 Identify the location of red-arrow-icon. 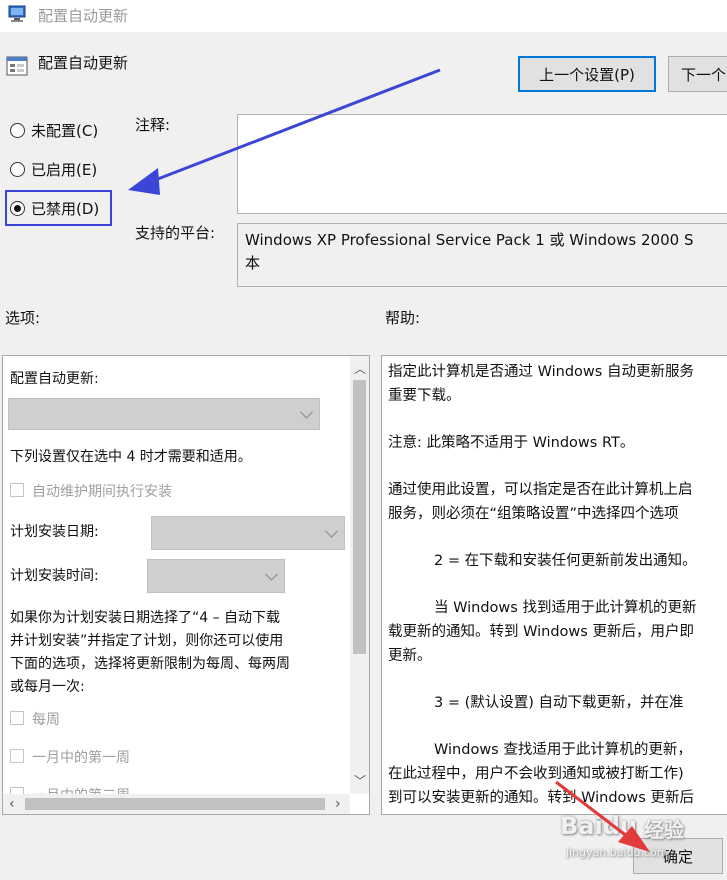
(602, 816).